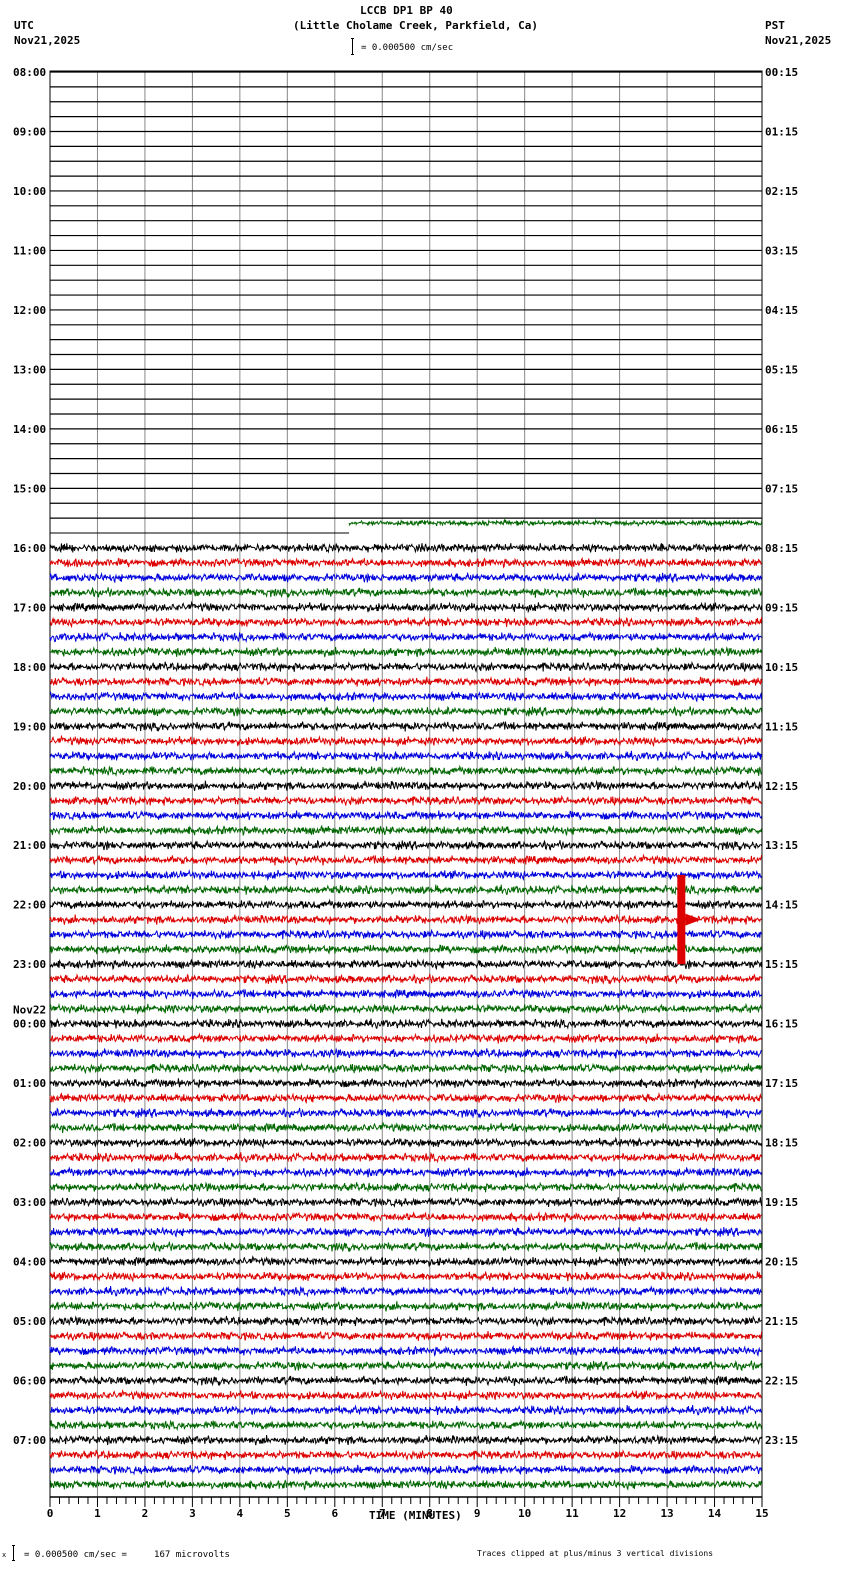  I want to click on footer-scale-bar-icon, so click(13, 1553).